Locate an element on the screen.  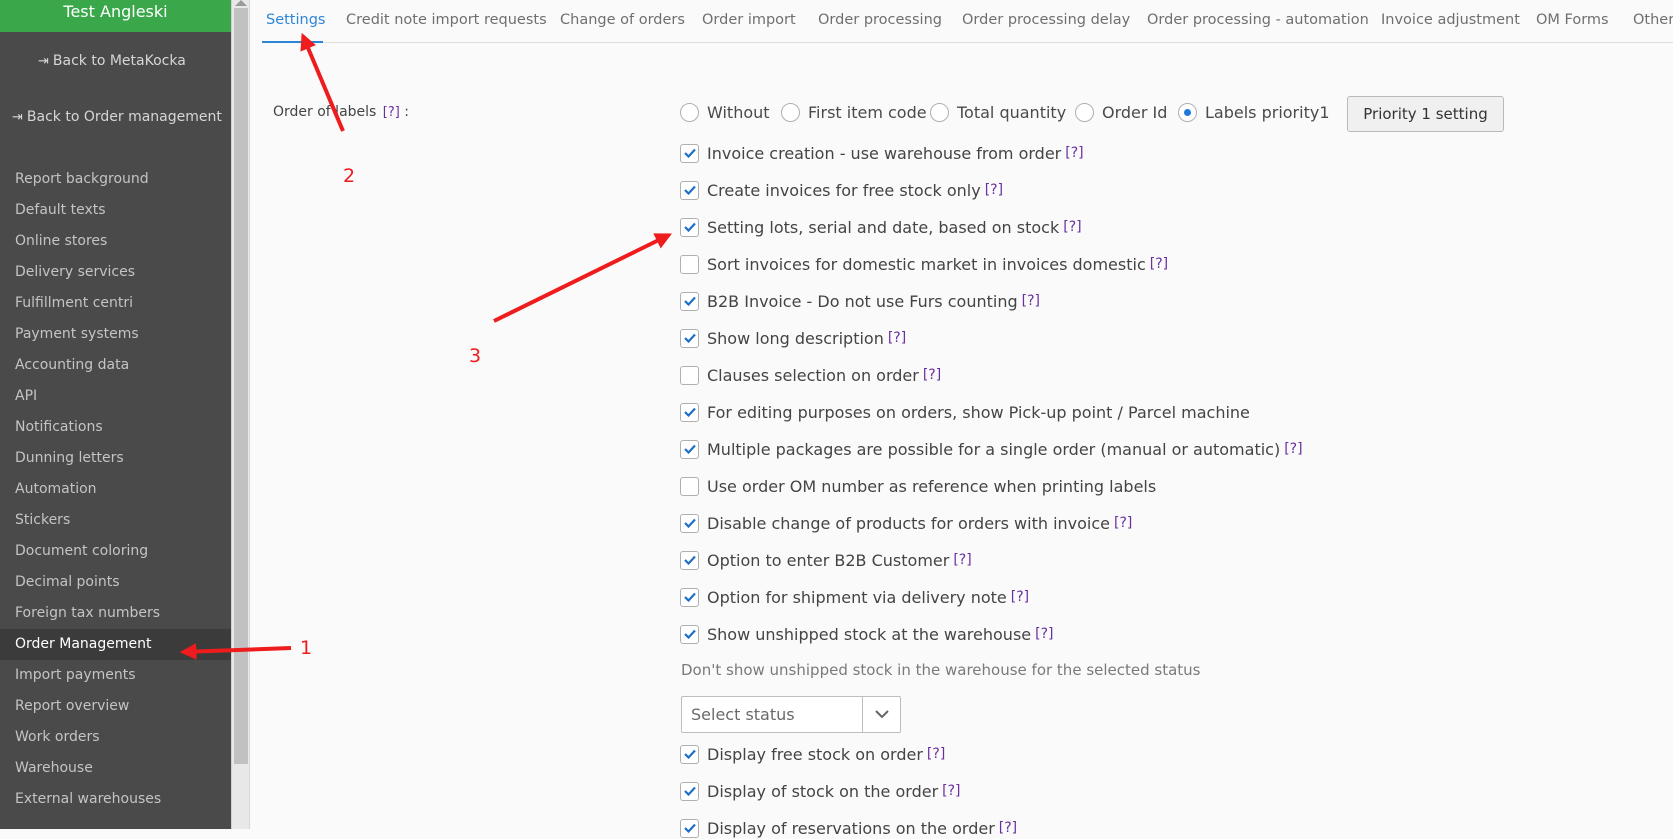
tab-om-forms: OM Forms is located at coordinates (1572, 20).